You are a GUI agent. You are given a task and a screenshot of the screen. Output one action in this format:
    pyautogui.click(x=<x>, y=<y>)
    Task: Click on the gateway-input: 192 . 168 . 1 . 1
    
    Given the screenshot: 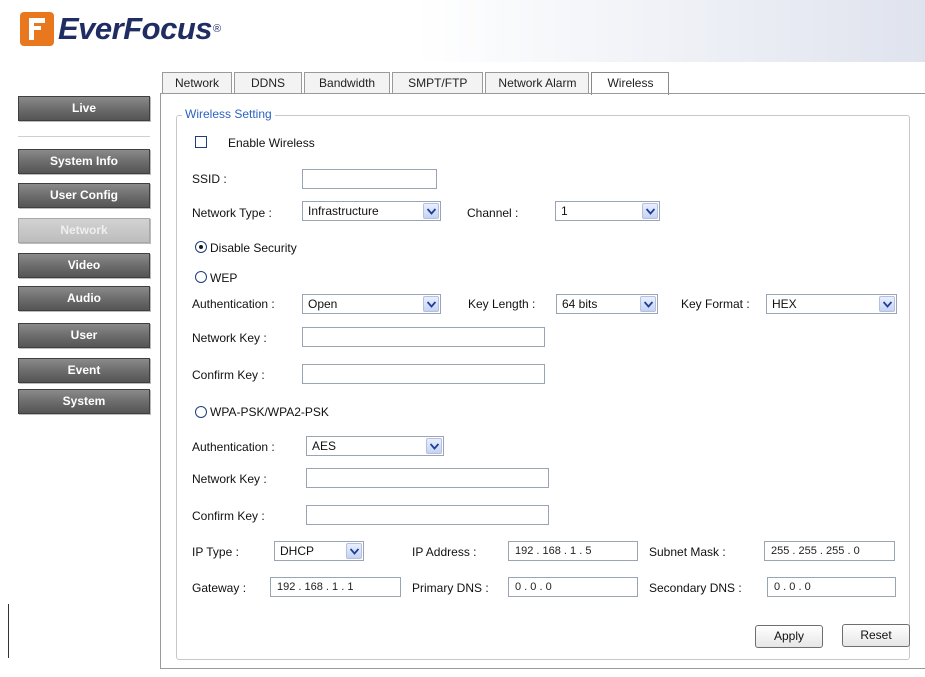 What is the action you would take?
    pyautogui.click(x=335, y=587)
    